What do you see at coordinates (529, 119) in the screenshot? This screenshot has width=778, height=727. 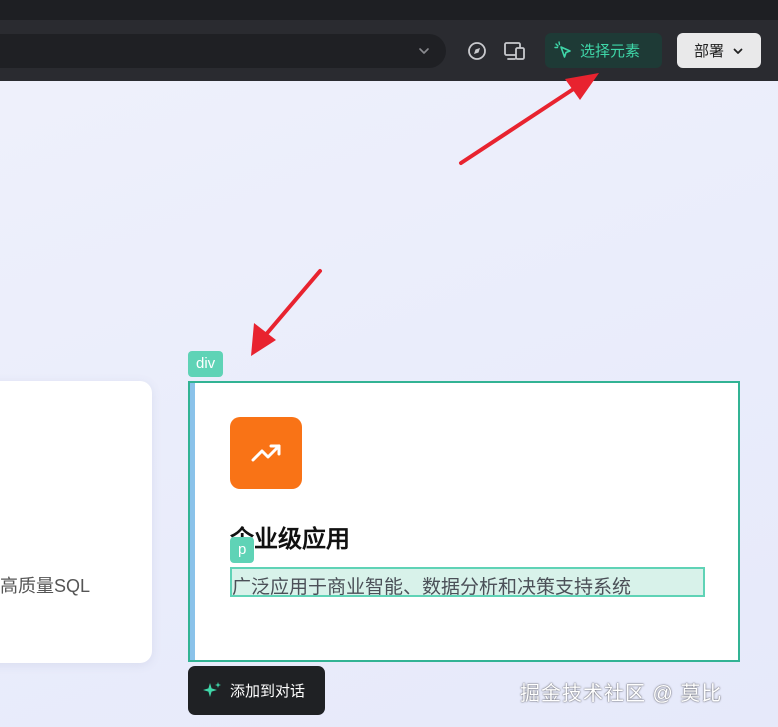 I see `arrow-to-select-button` at bounding box center [529, 119].